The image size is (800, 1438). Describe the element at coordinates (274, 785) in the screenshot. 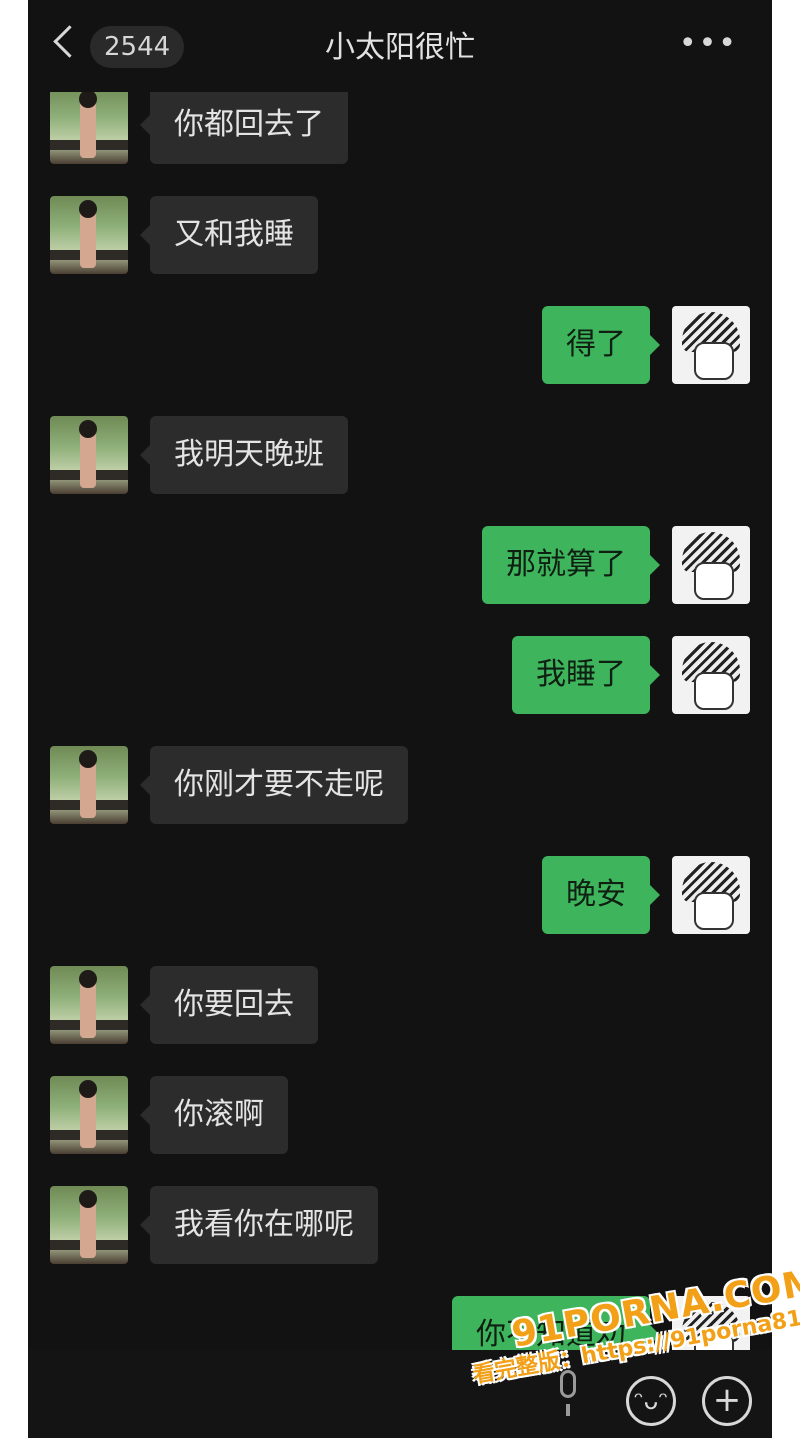

I see `incoming-message-bubble: 你刚才要不走呢` at that location.